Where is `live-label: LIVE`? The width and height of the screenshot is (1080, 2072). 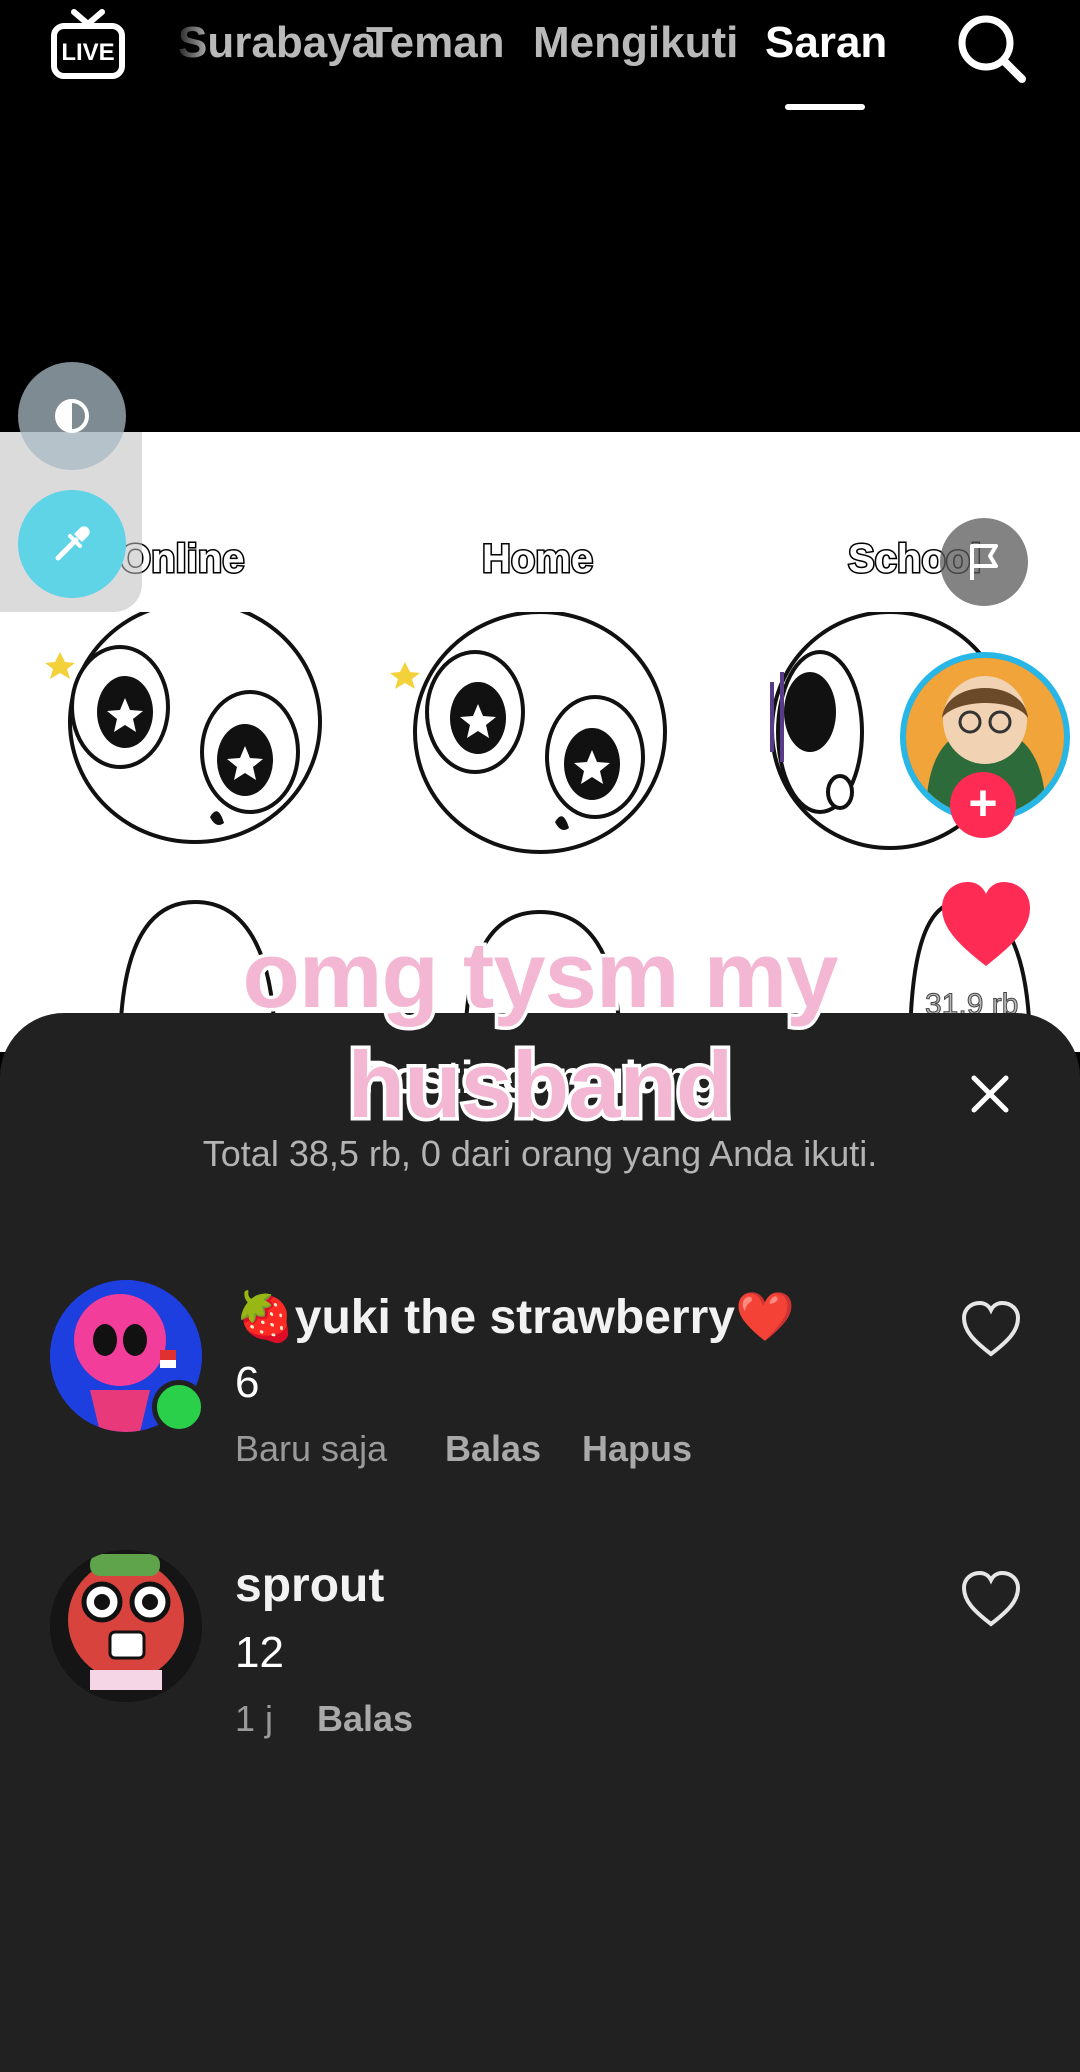 live-label: LIVE is located at coordinates (87, 52).